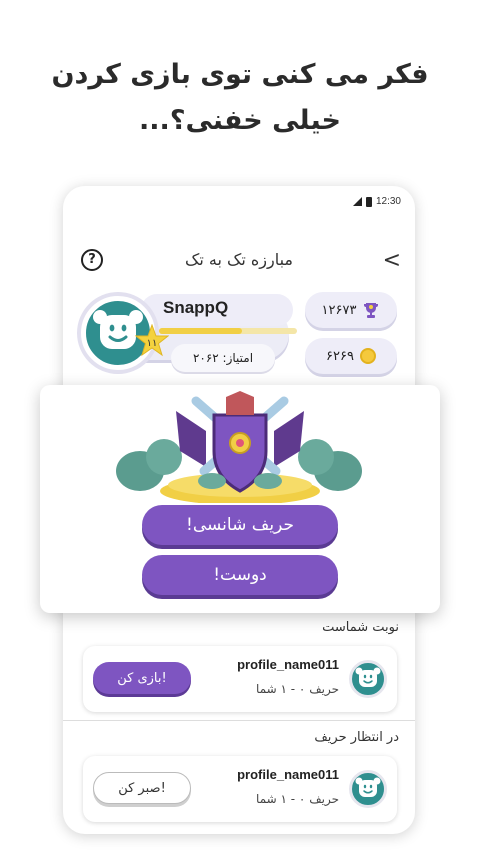 The height and width of the screenshot is (853, 480). I want to click on friend-button: دوست!, so click(240, 575).